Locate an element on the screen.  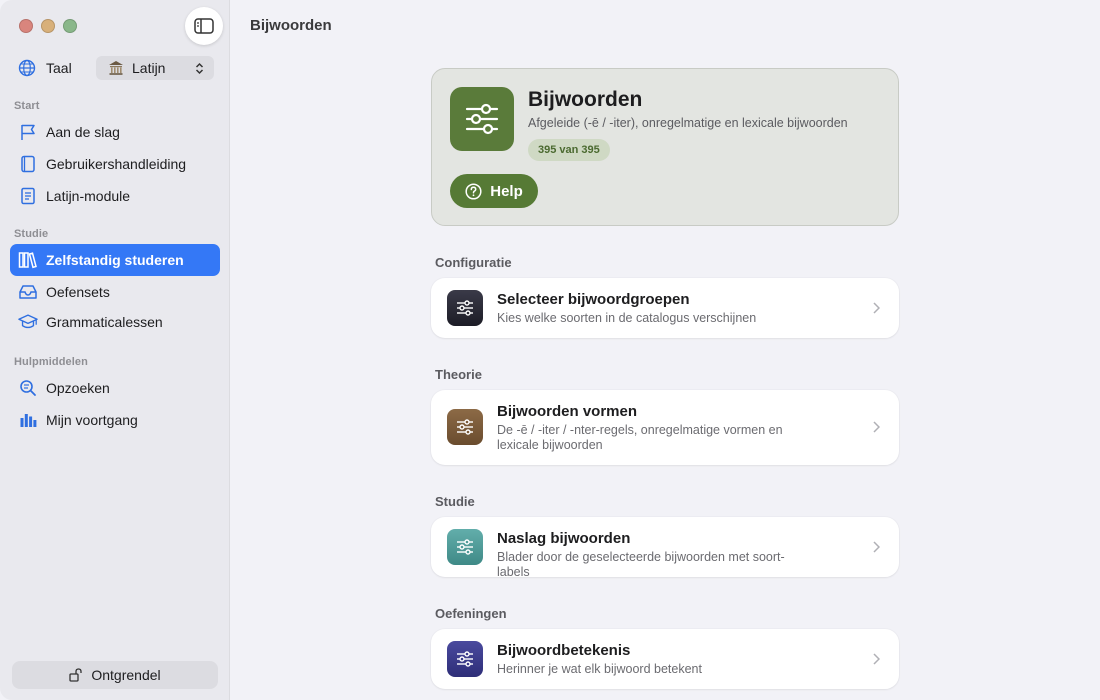
sidebar-item-opzoeken: Opzoeken is located at coordinates (115, 388).